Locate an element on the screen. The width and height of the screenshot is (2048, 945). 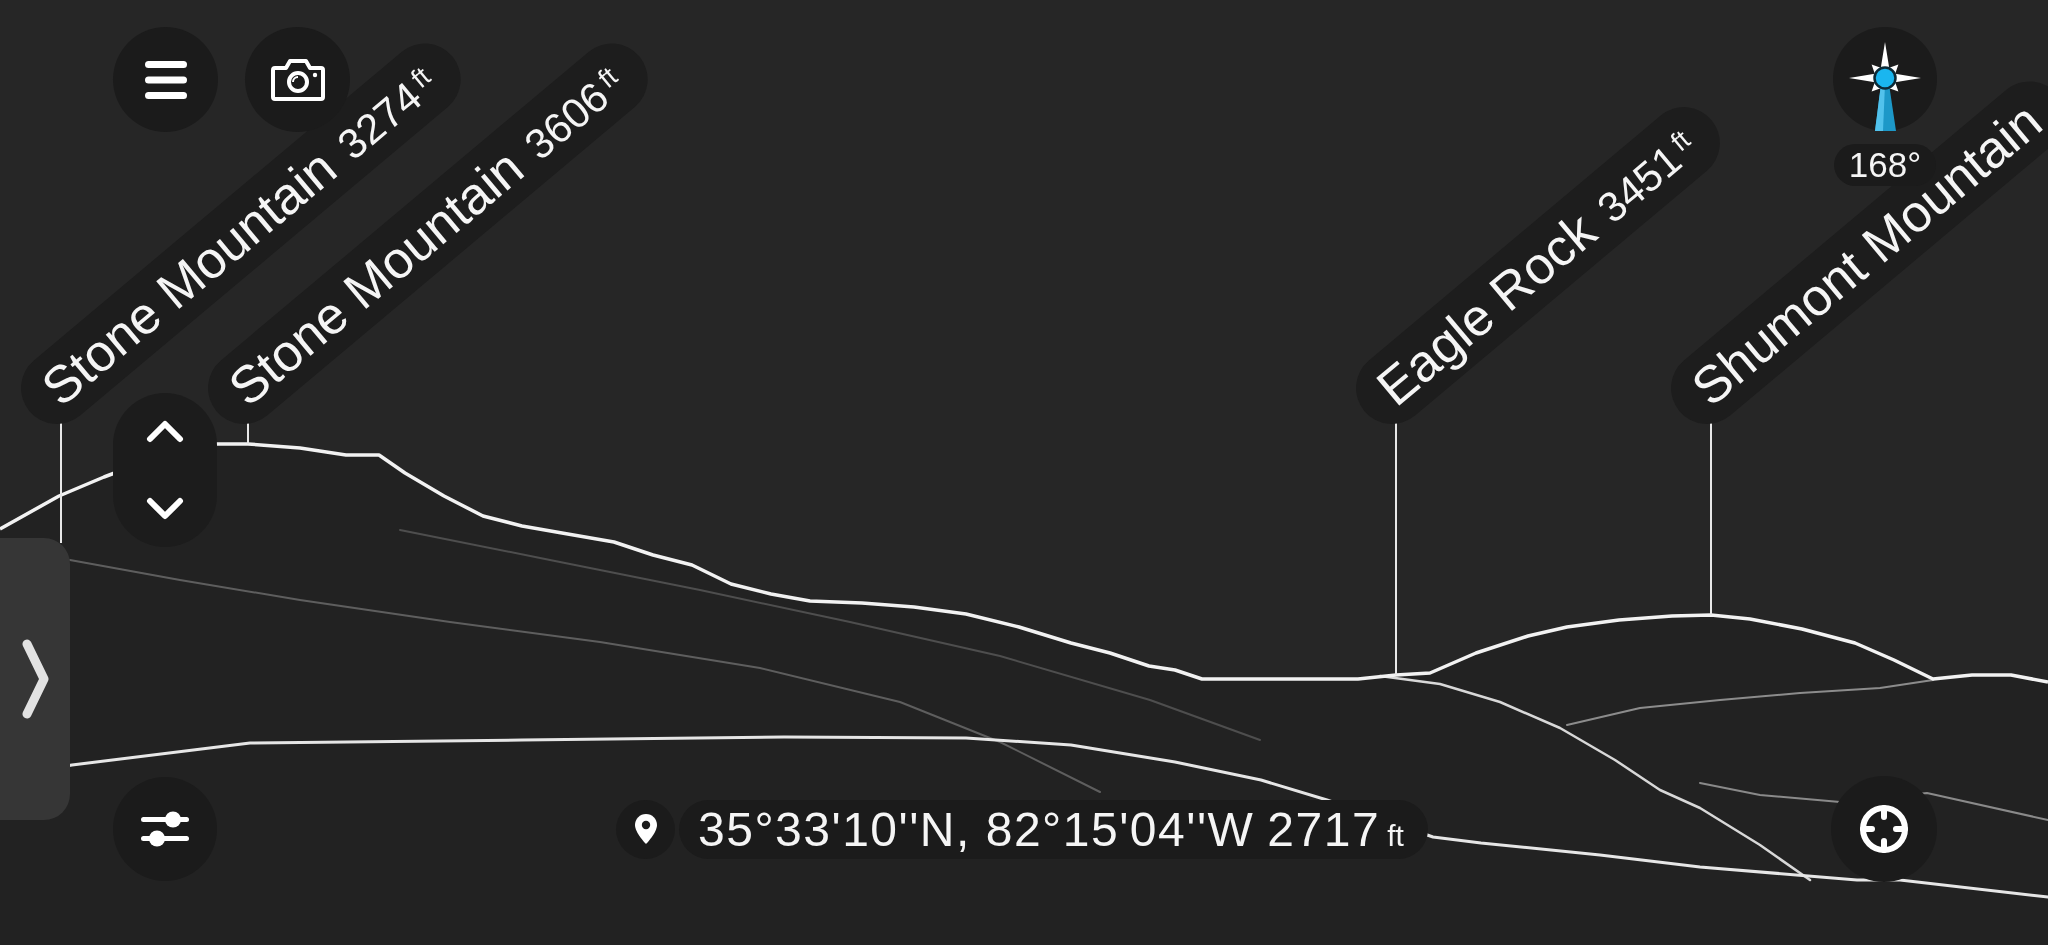
coordinates-text: 35°33'10''N, 82°15'04''W is located at coordinates (976, 829).